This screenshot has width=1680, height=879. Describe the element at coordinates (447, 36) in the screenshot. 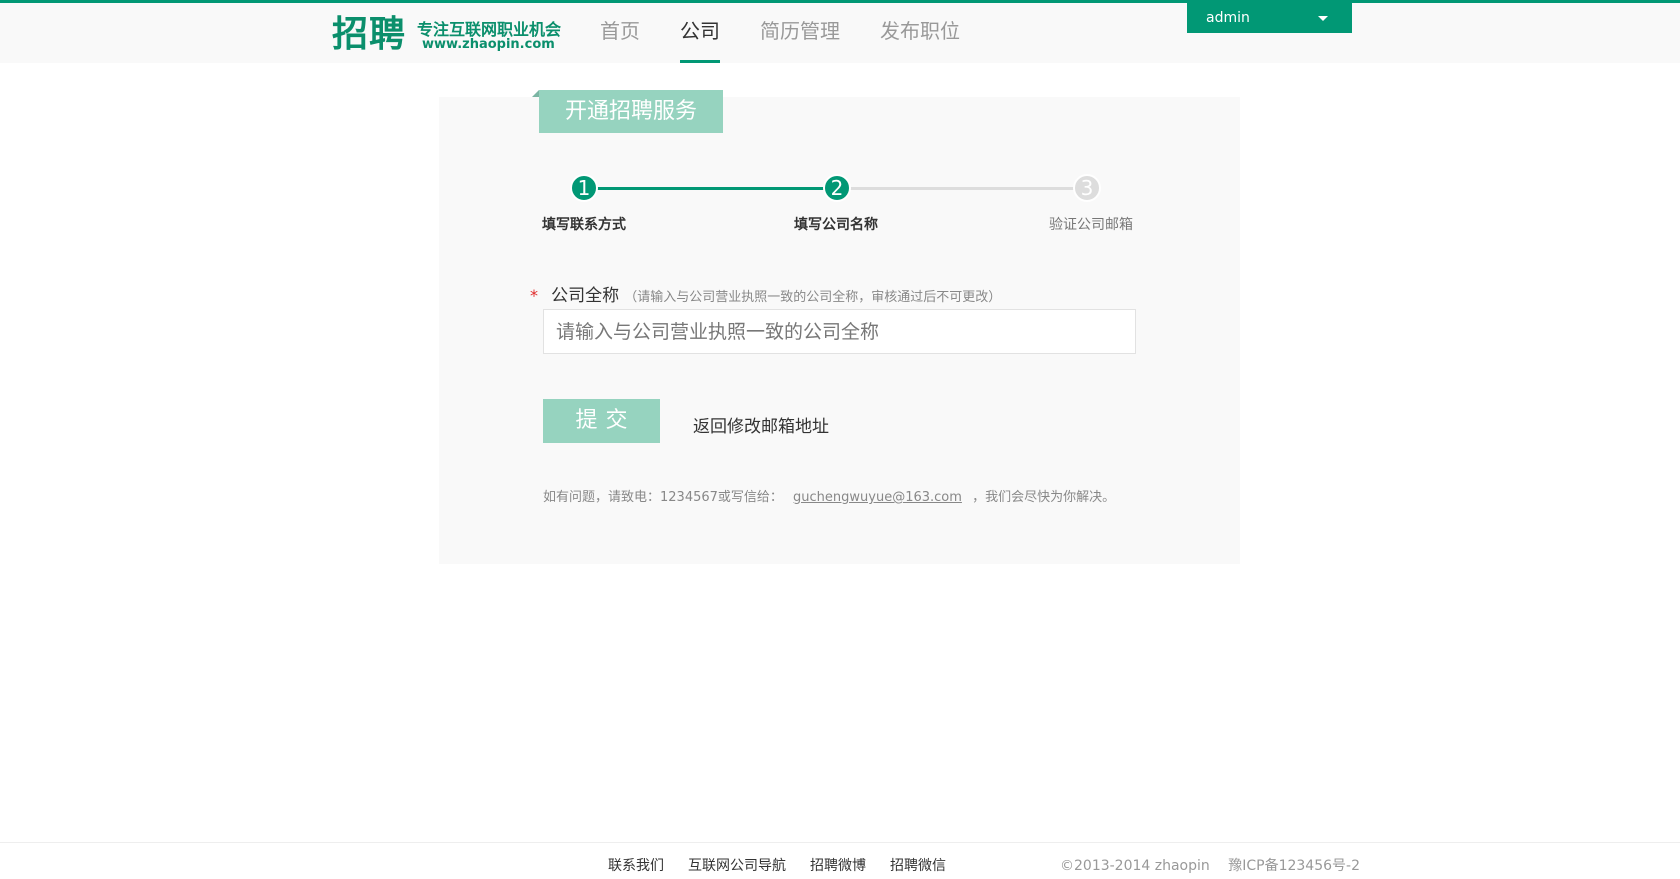

I see `logo: 招聘 专注互联网职业机会 www.zhaopin.com` at that location.